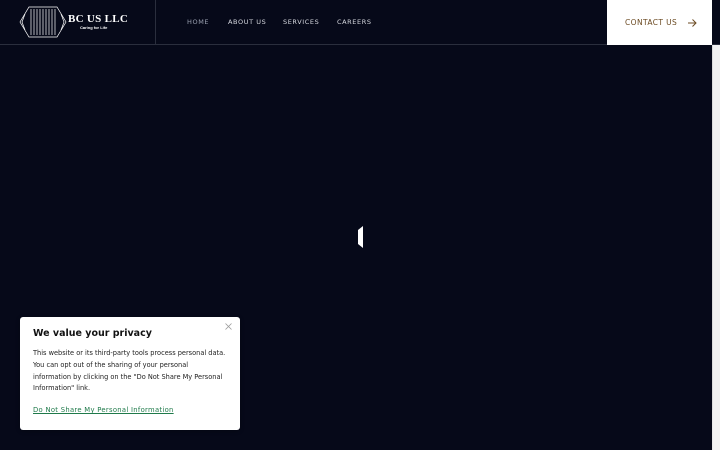 The width and height of the screenshot is (720, 450). I want to click on hexagon-lines-logo-icon, so click(43, 22).